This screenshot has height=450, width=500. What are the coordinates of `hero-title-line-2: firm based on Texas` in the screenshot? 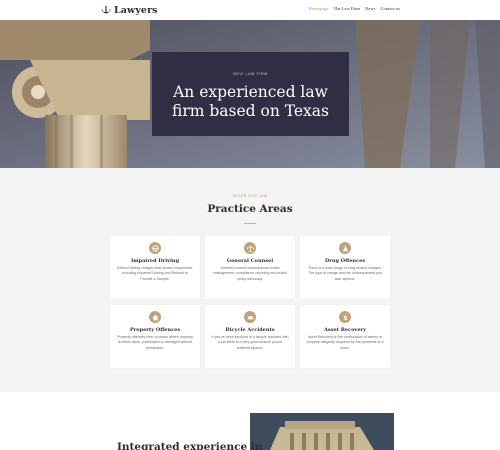 It's located at (250, 111).